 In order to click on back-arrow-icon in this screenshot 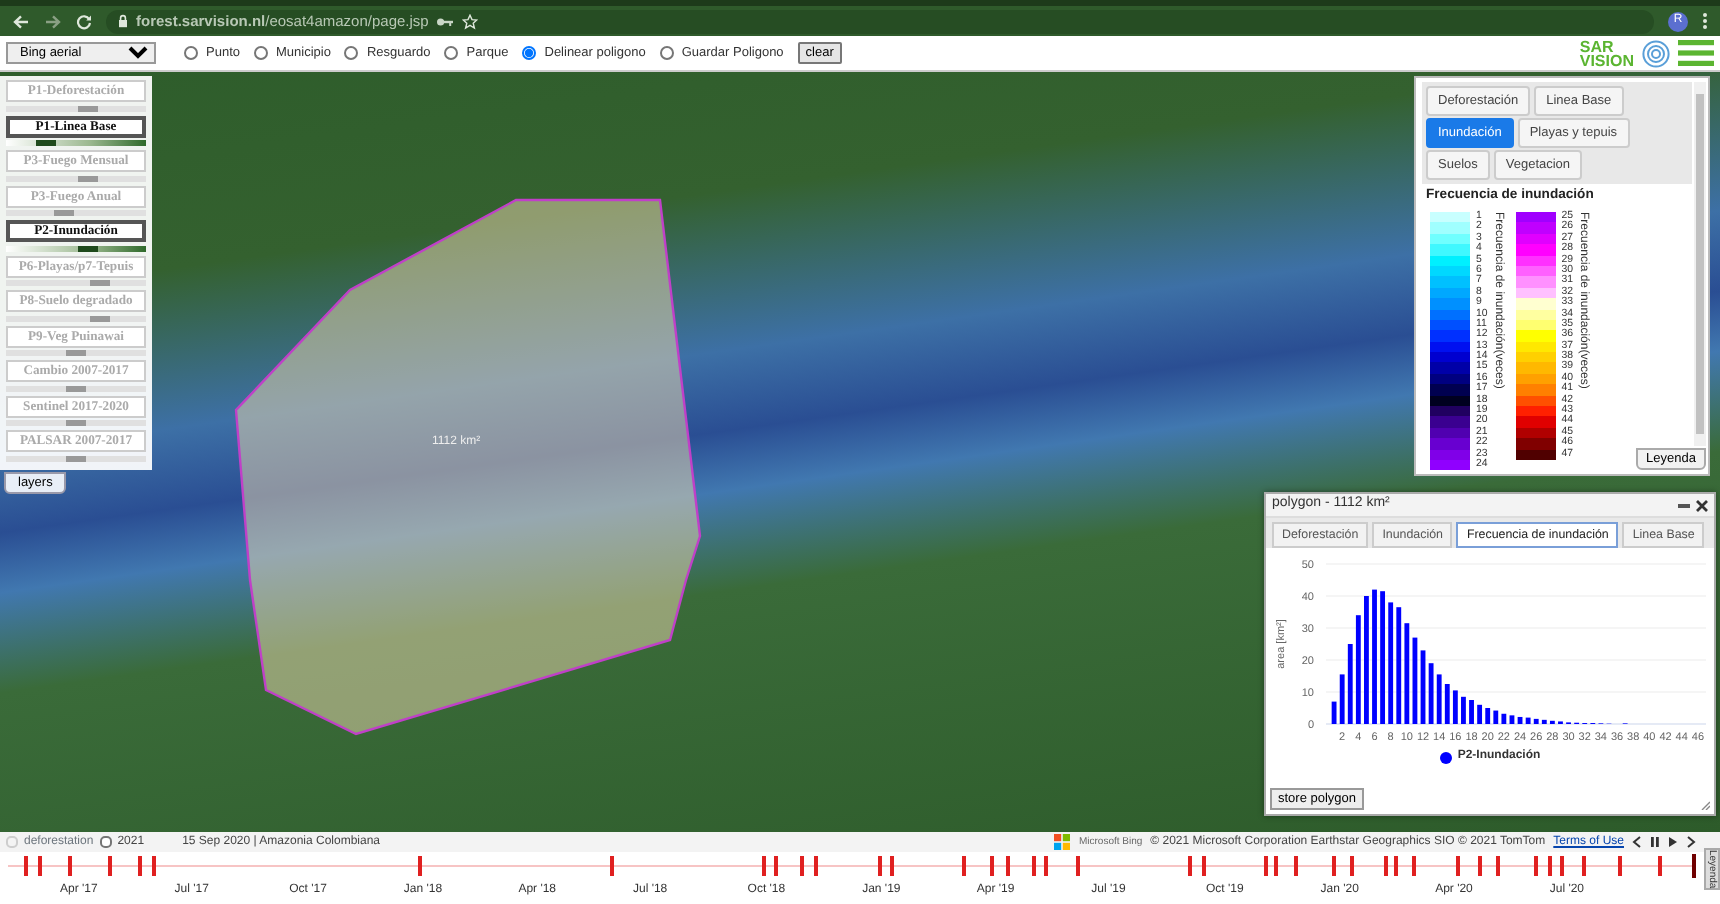, I will do `click(21, 21)`.